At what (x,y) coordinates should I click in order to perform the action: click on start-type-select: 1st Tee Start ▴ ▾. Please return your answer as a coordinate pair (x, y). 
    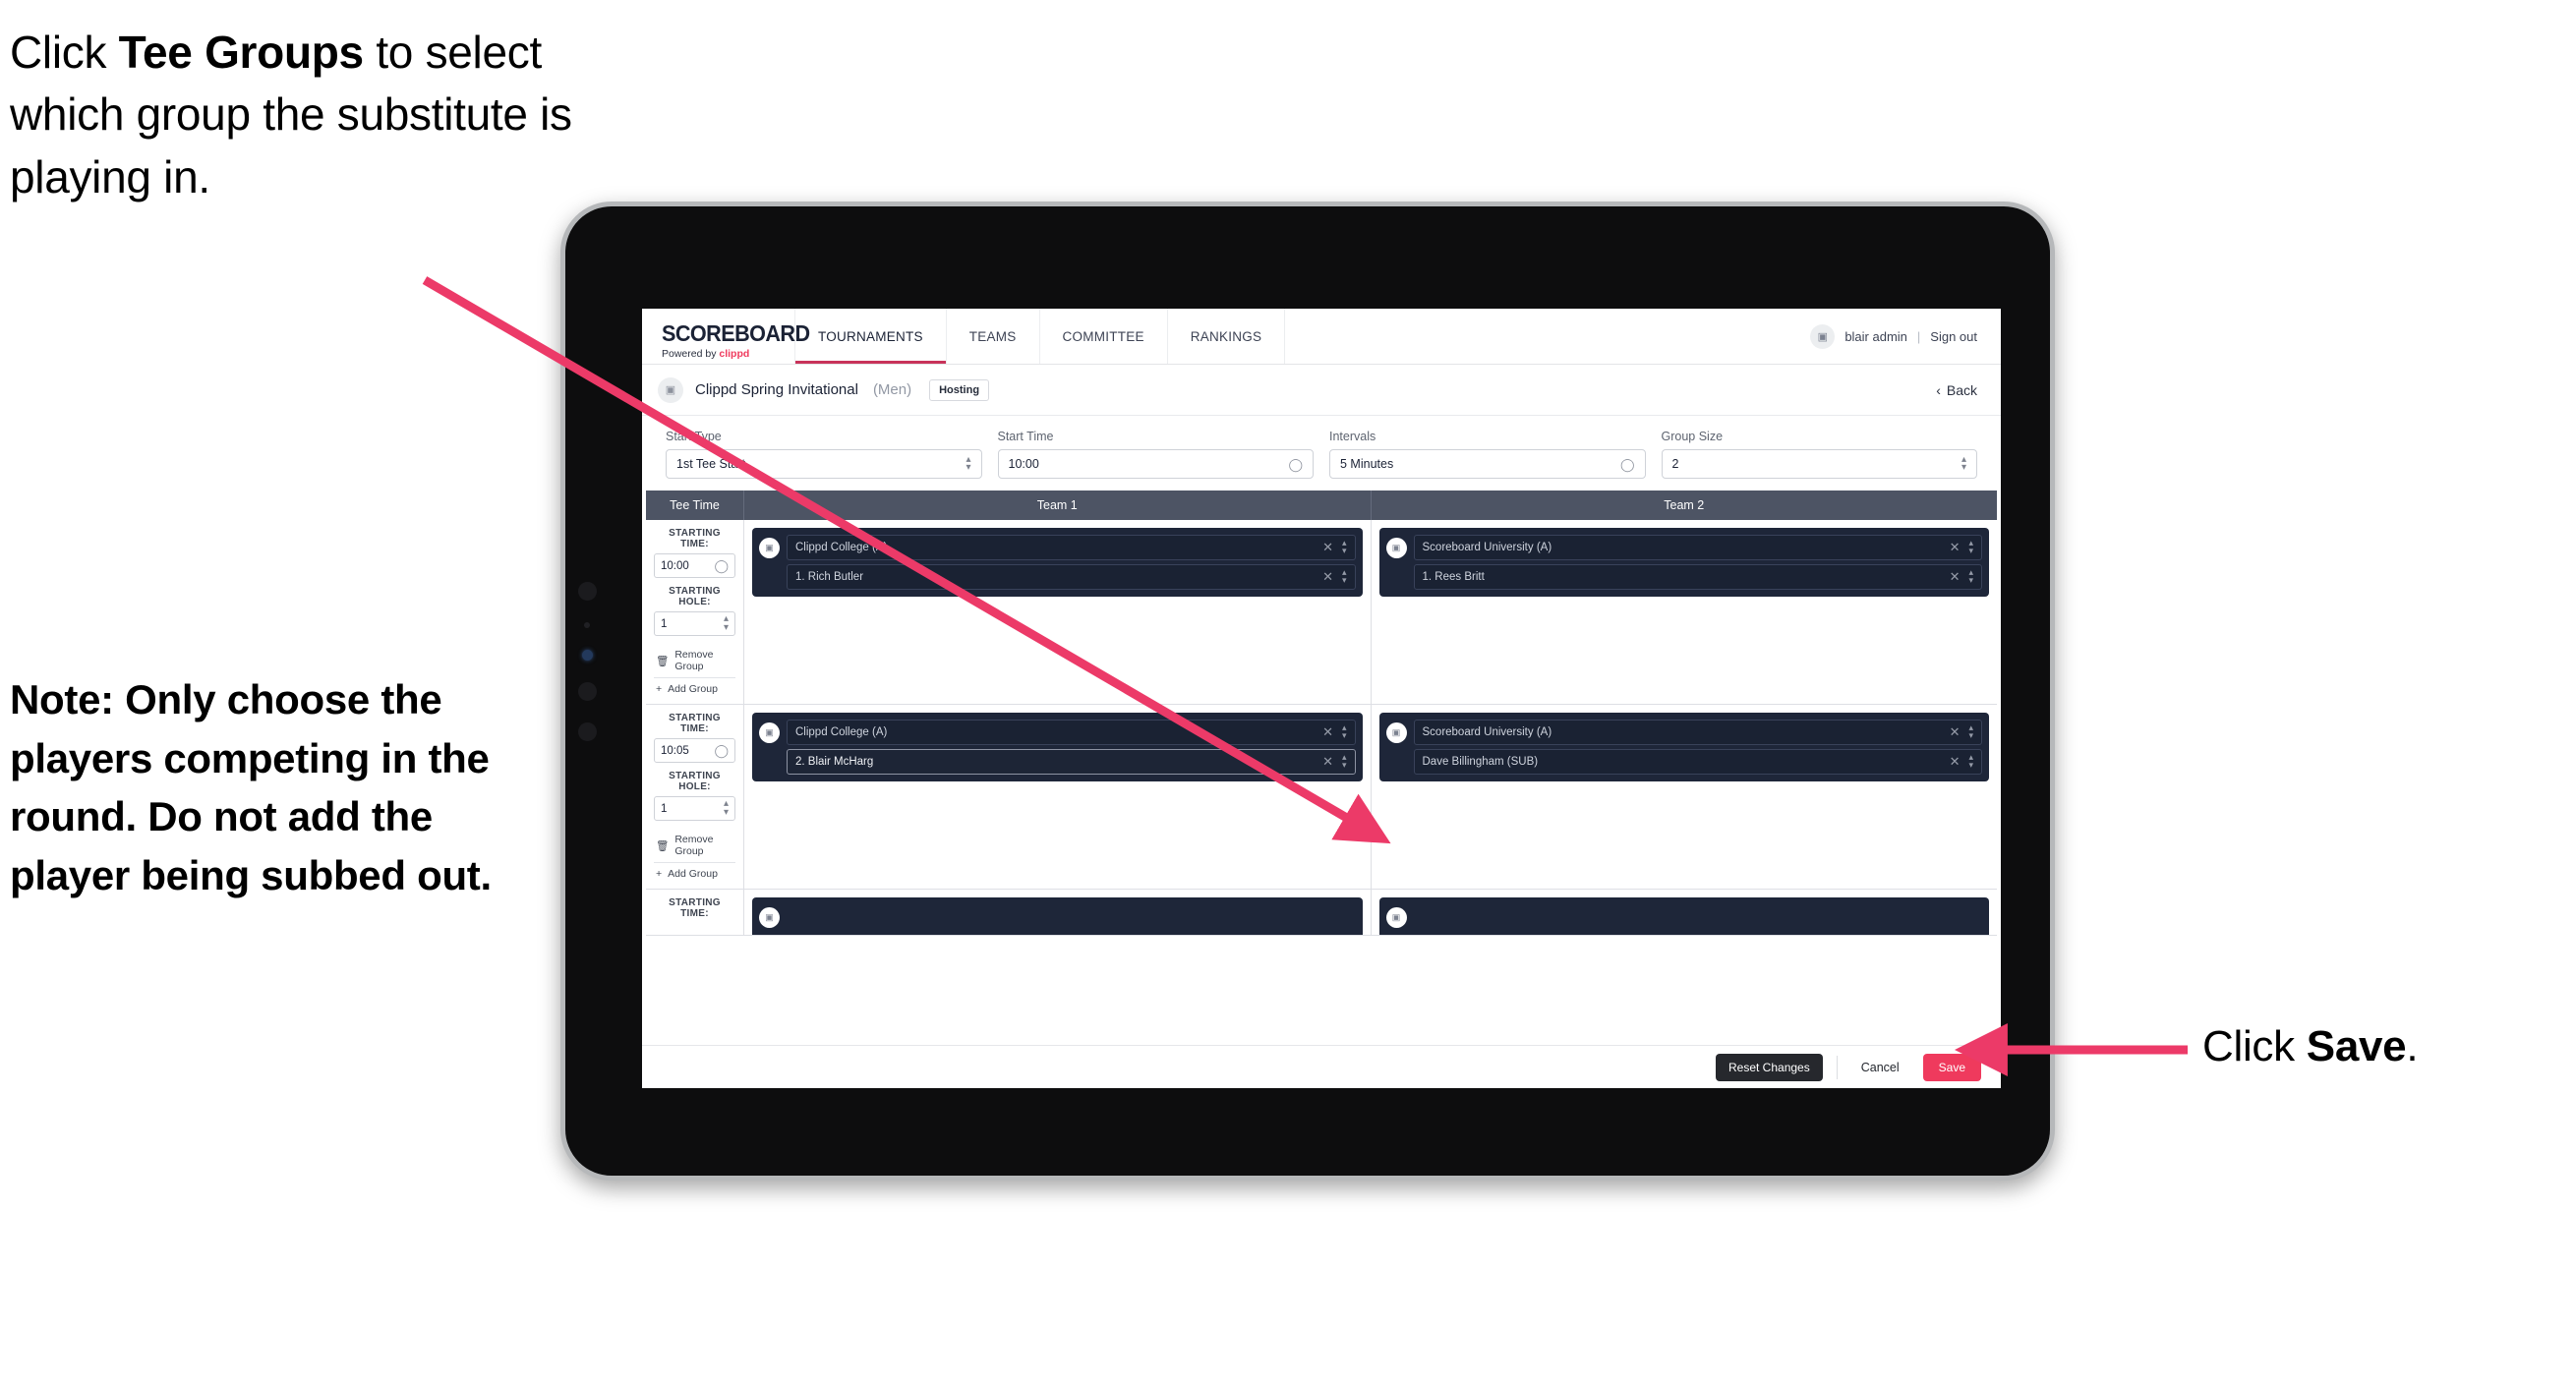
    Looking at the image, I should click on (824, 464).